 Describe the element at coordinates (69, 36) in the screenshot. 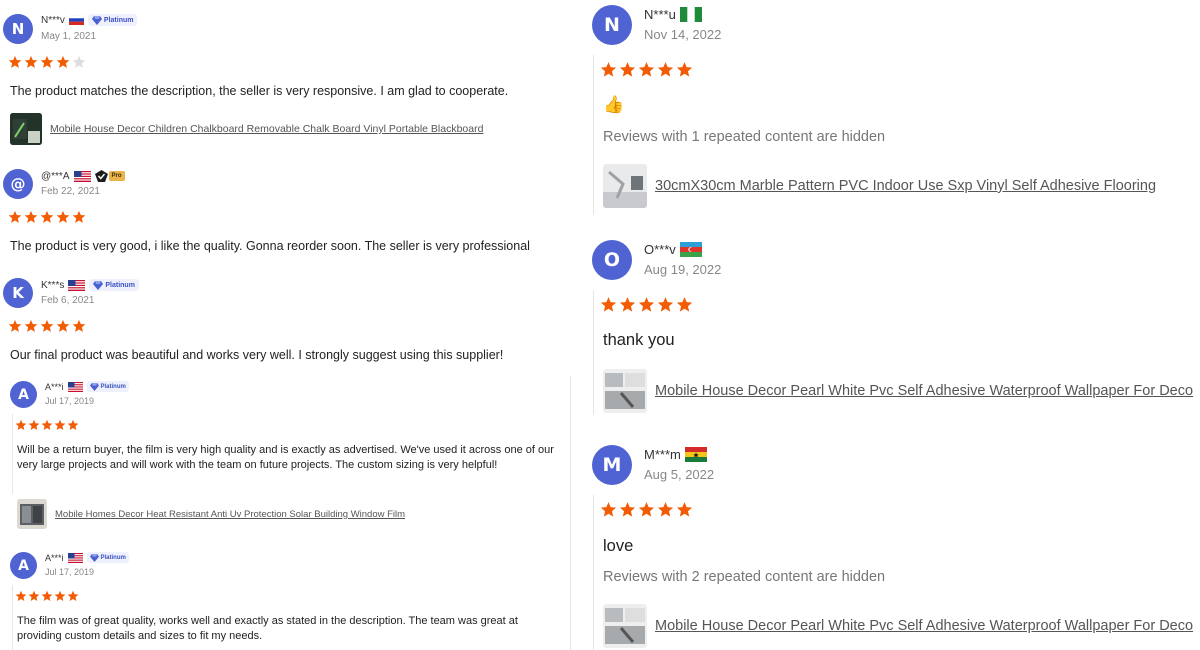

I see `review-date: May 1, 2021` at that location.